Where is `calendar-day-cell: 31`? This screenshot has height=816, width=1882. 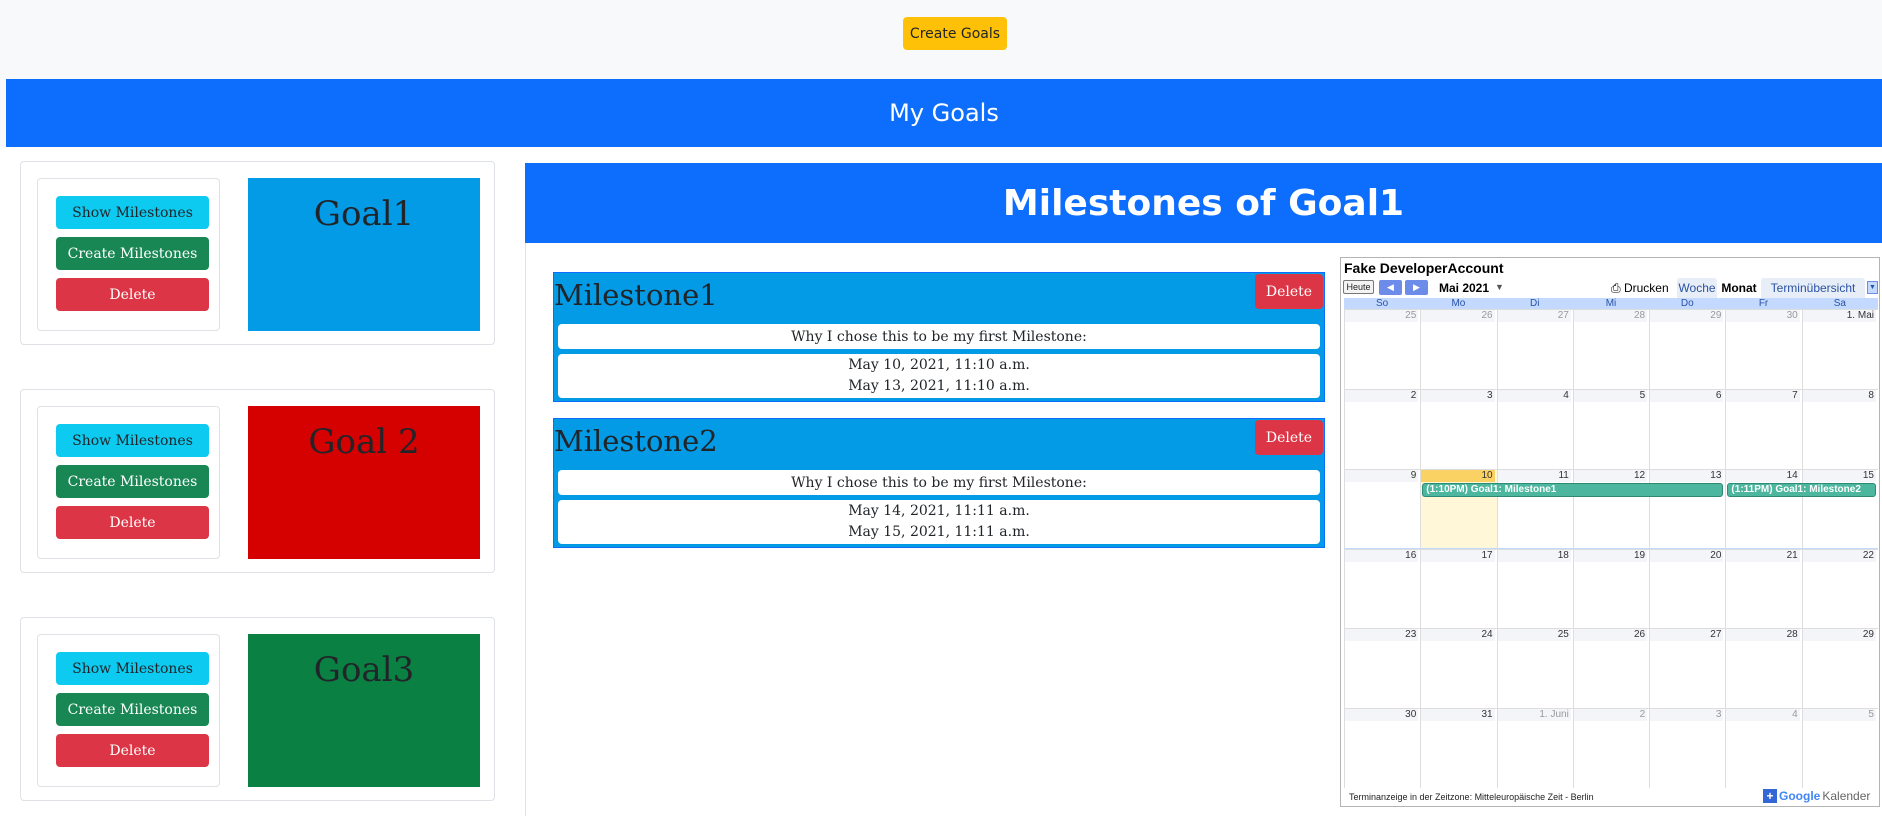 calendar-day-cell: 31 is located at coordinates (1458, 748).